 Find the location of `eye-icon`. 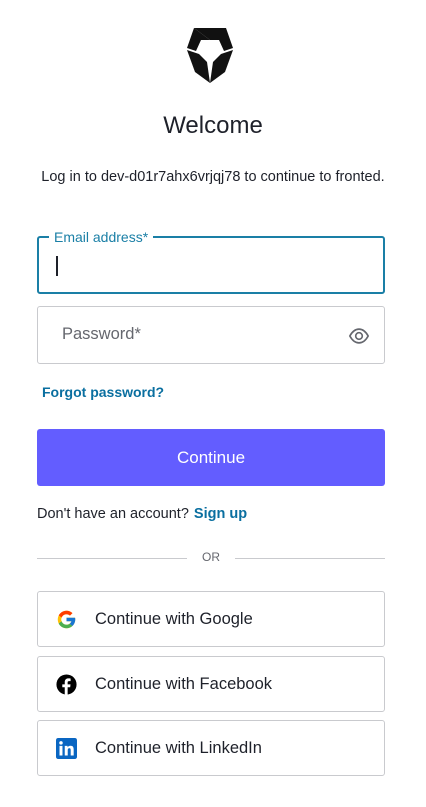

eye-icon is located at coordinates (359, 336).